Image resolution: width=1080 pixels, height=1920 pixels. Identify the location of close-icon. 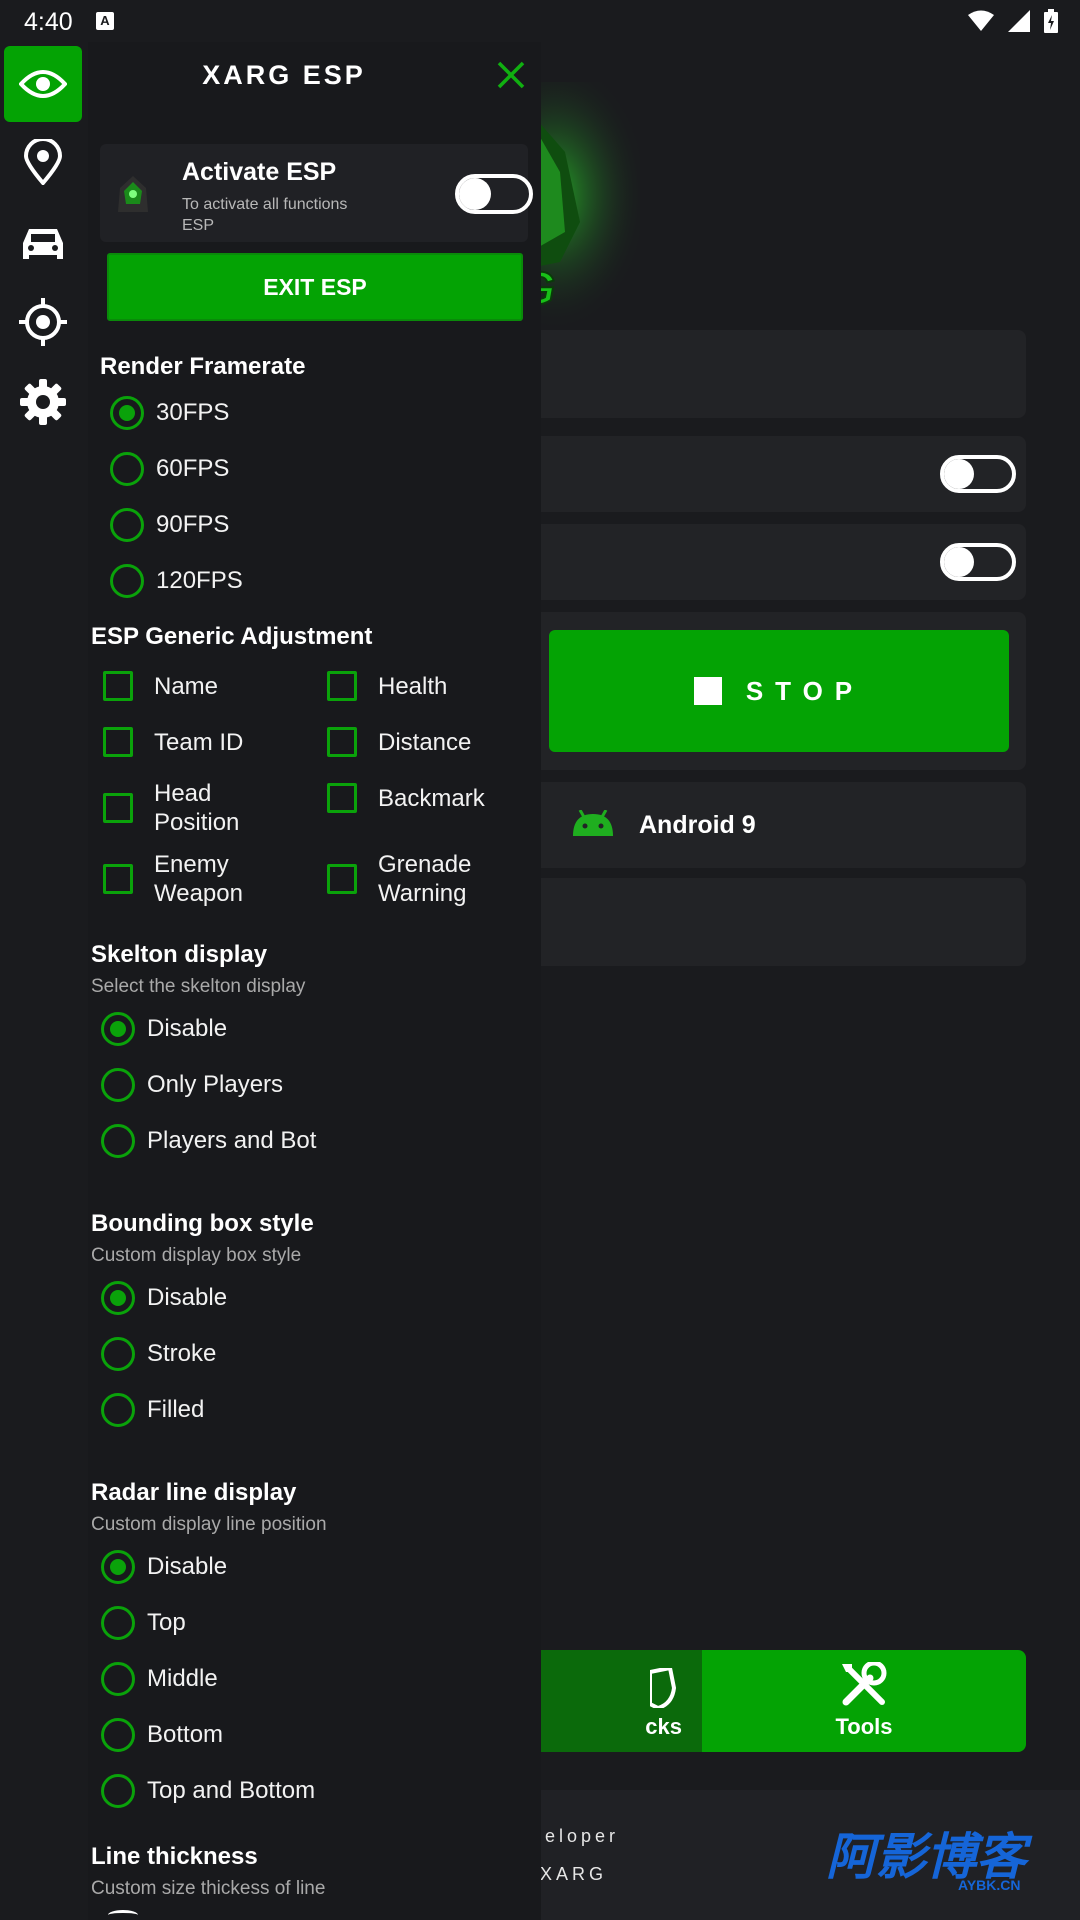
(511, 75).